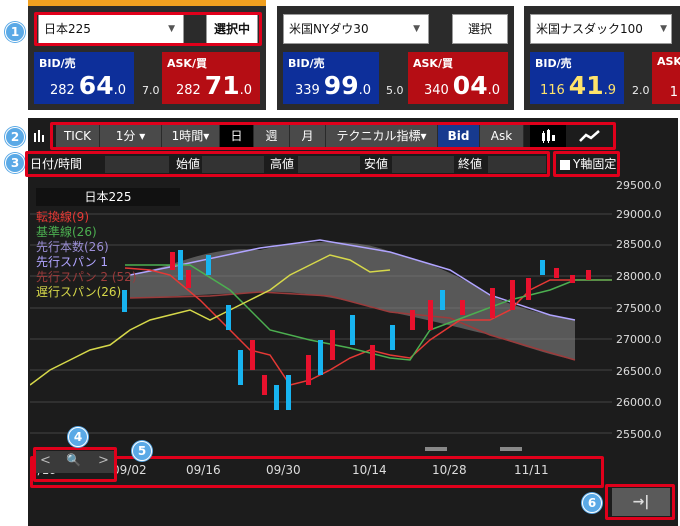  I want to click on ask-box-dow: ASK/買 340 04.0, so click(458, 78).